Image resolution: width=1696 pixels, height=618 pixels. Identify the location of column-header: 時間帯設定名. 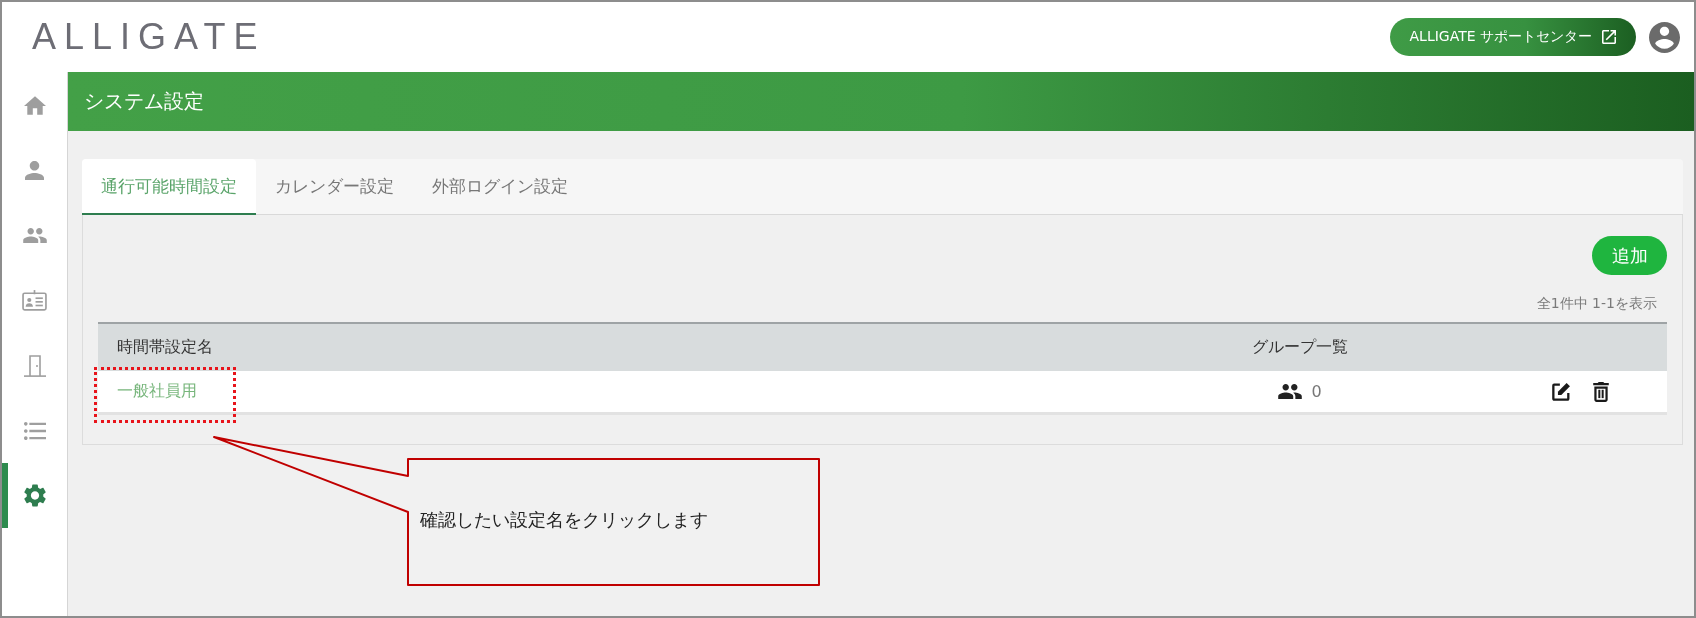
(165, 347).